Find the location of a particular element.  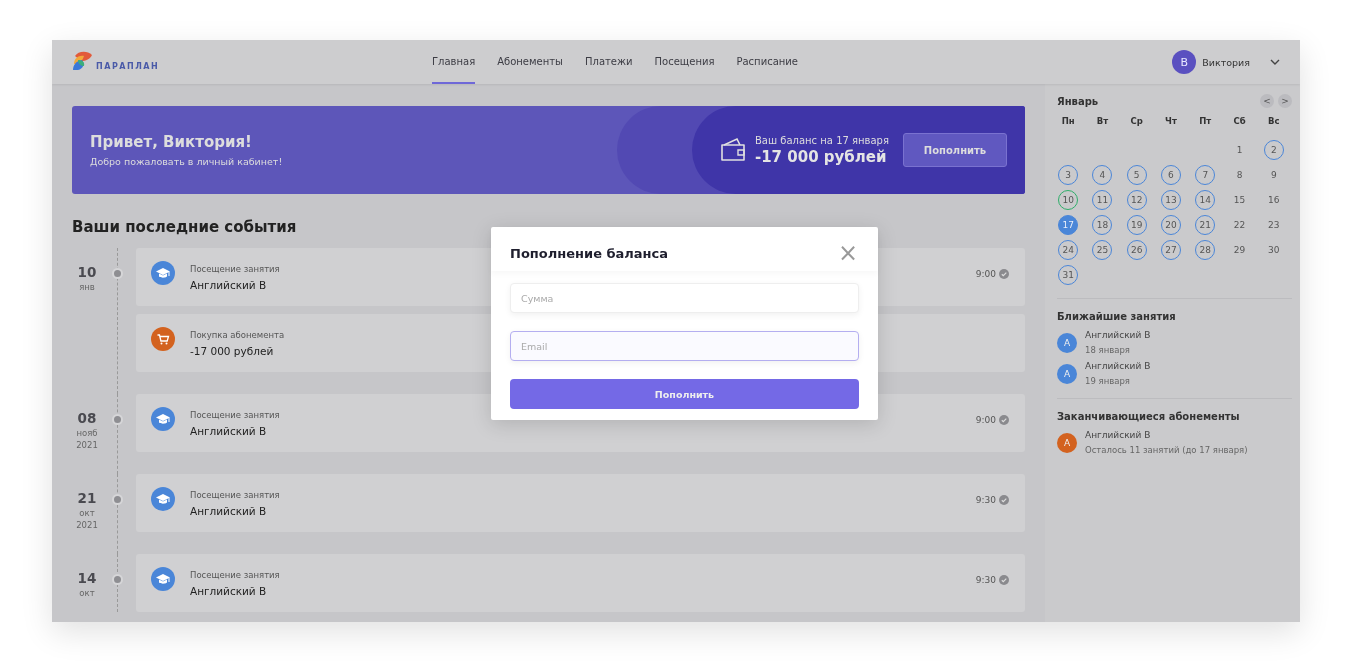

weekday-label: Пн is located at coordinates (1068, 122).